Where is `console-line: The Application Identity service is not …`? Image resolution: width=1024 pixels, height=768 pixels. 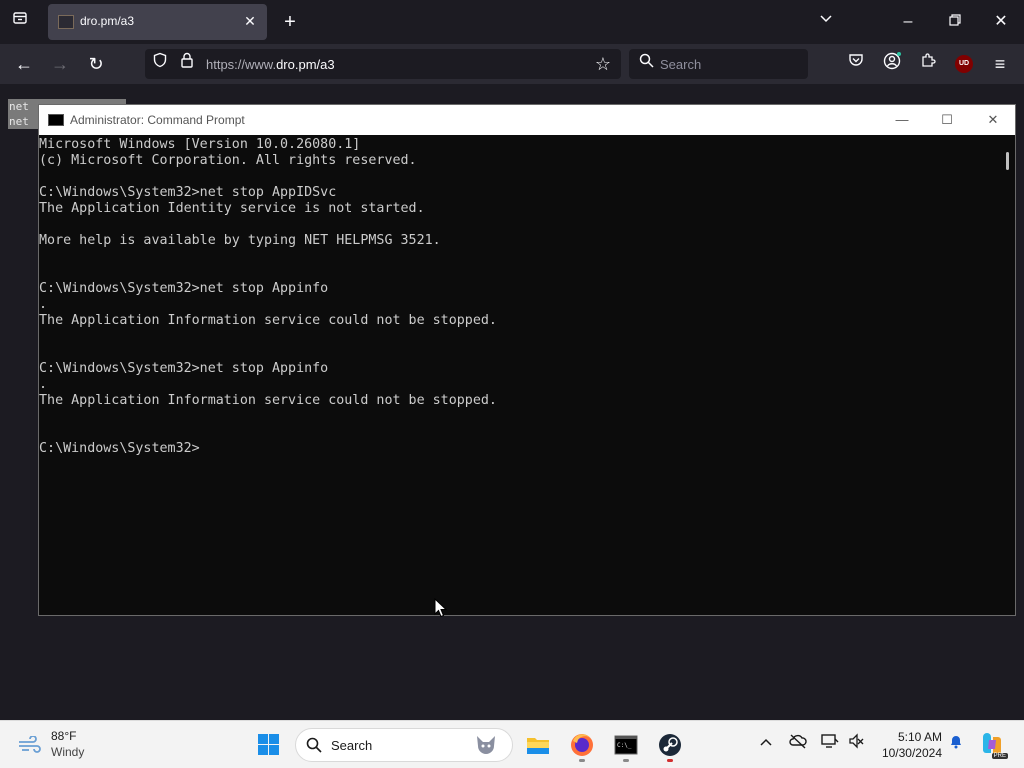 console-line: The Application Identity service is not … is located at coordinates (232, 208).